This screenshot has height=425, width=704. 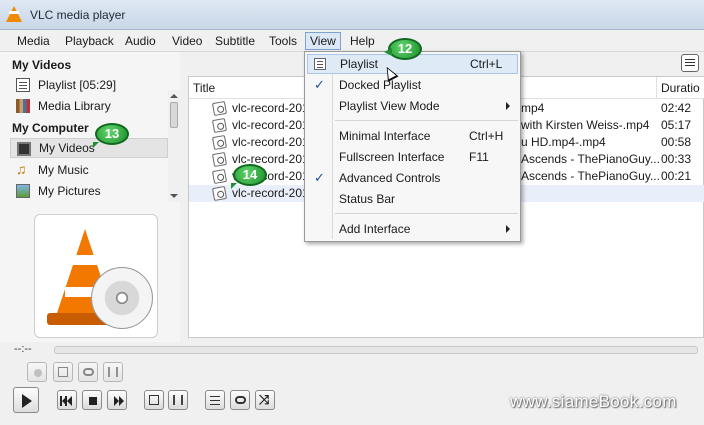 What do you see at coordinates (486, 136) in the screenshot?
I see `menu-item-shortcut: Ctrl+H` at bounding box center [486, 136].